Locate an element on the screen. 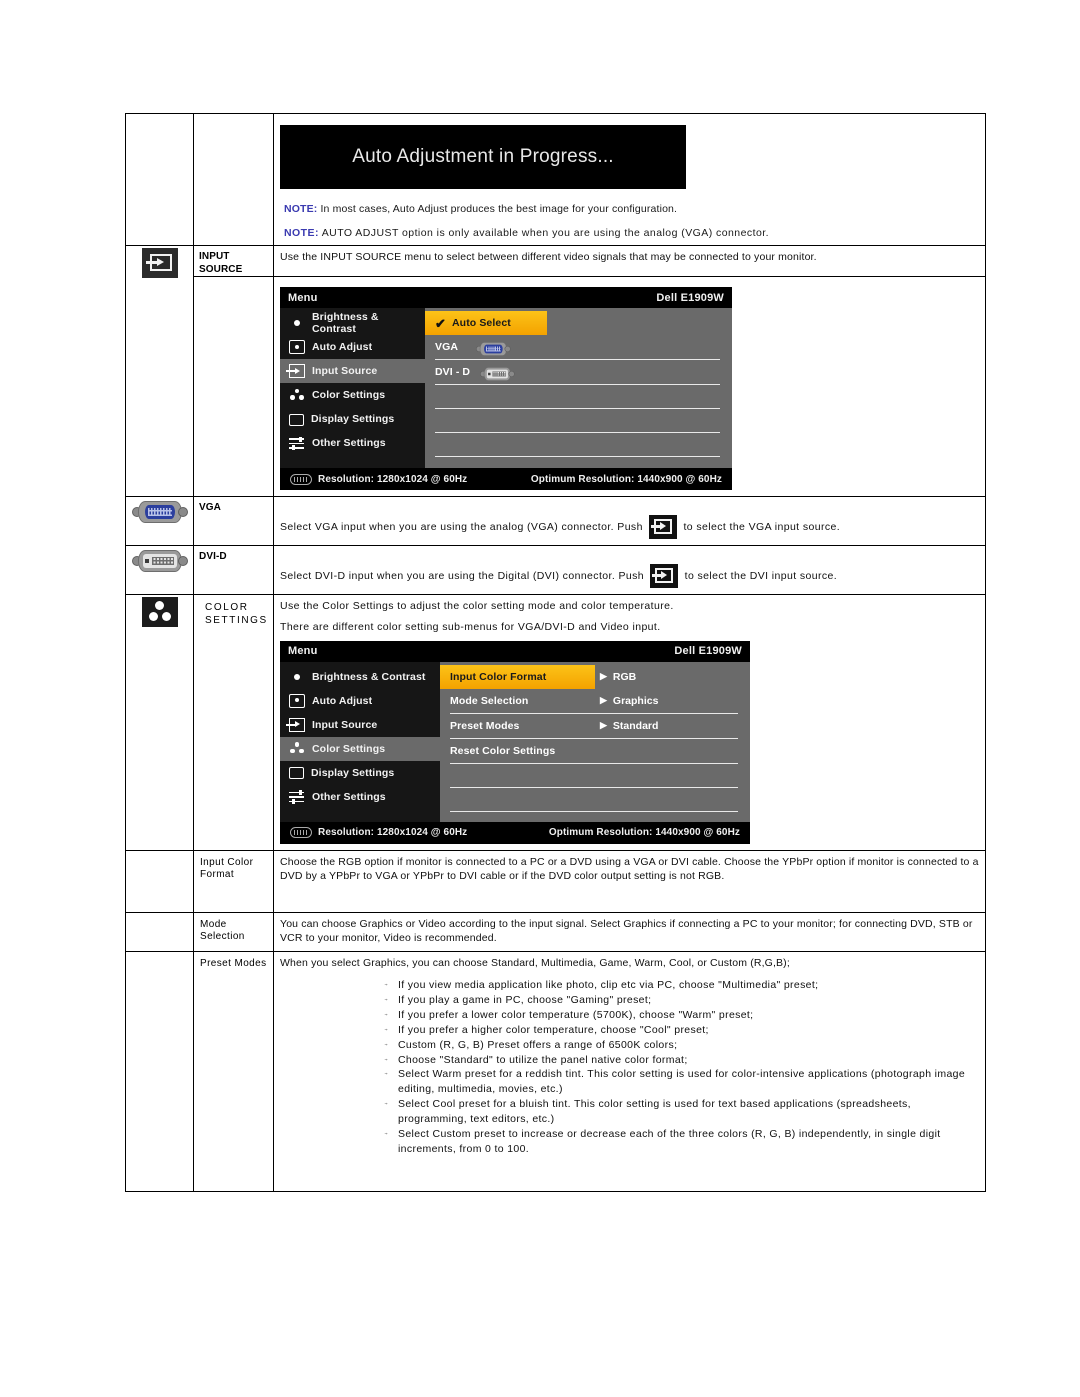 This screenshot has width=1080, height=1397. cell-icon-color-settings is located at coordinates (159, 722).